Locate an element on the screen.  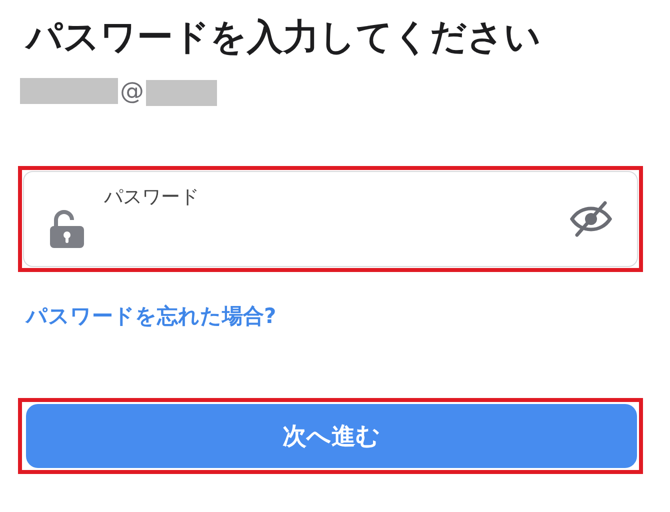
page-title: パスワードを入力してください is located at coordinates (284, 38).